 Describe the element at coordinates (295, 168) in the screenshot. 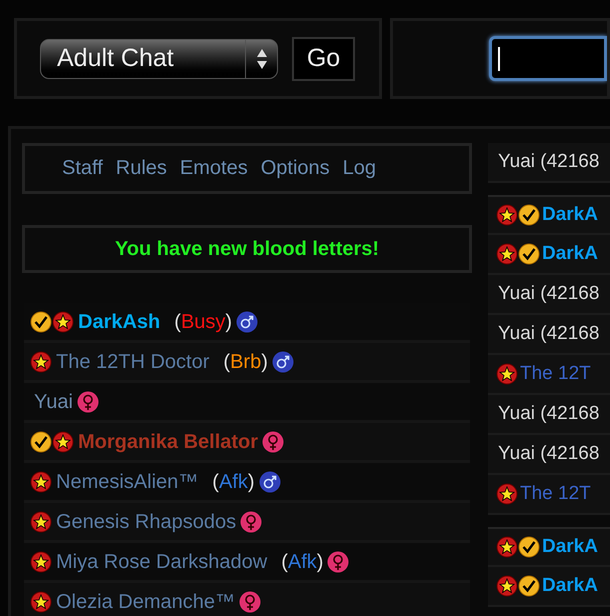

I see `nav-link: Options` at that location.